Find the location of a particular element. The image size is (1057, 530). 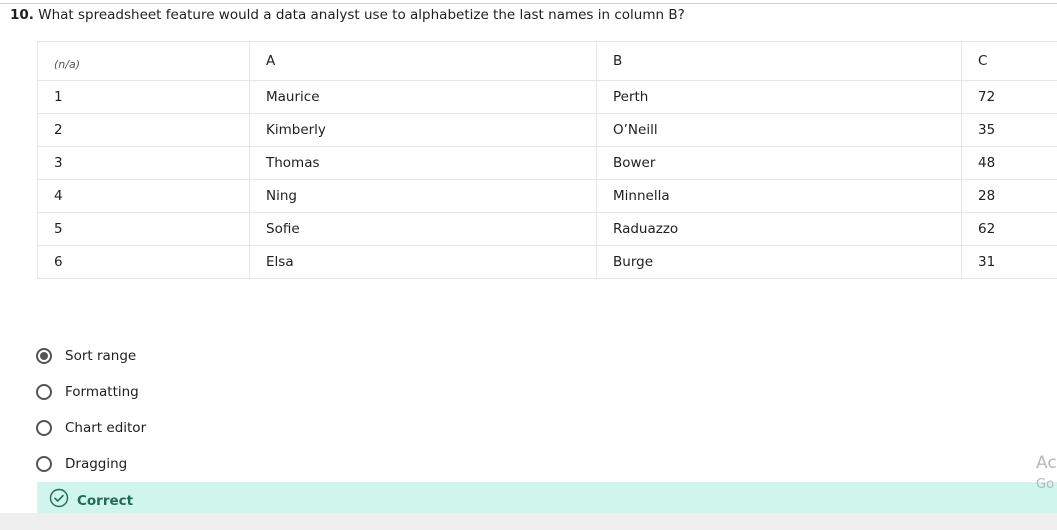

last-name-cell: Minnella is located at coordinates (779, 196).